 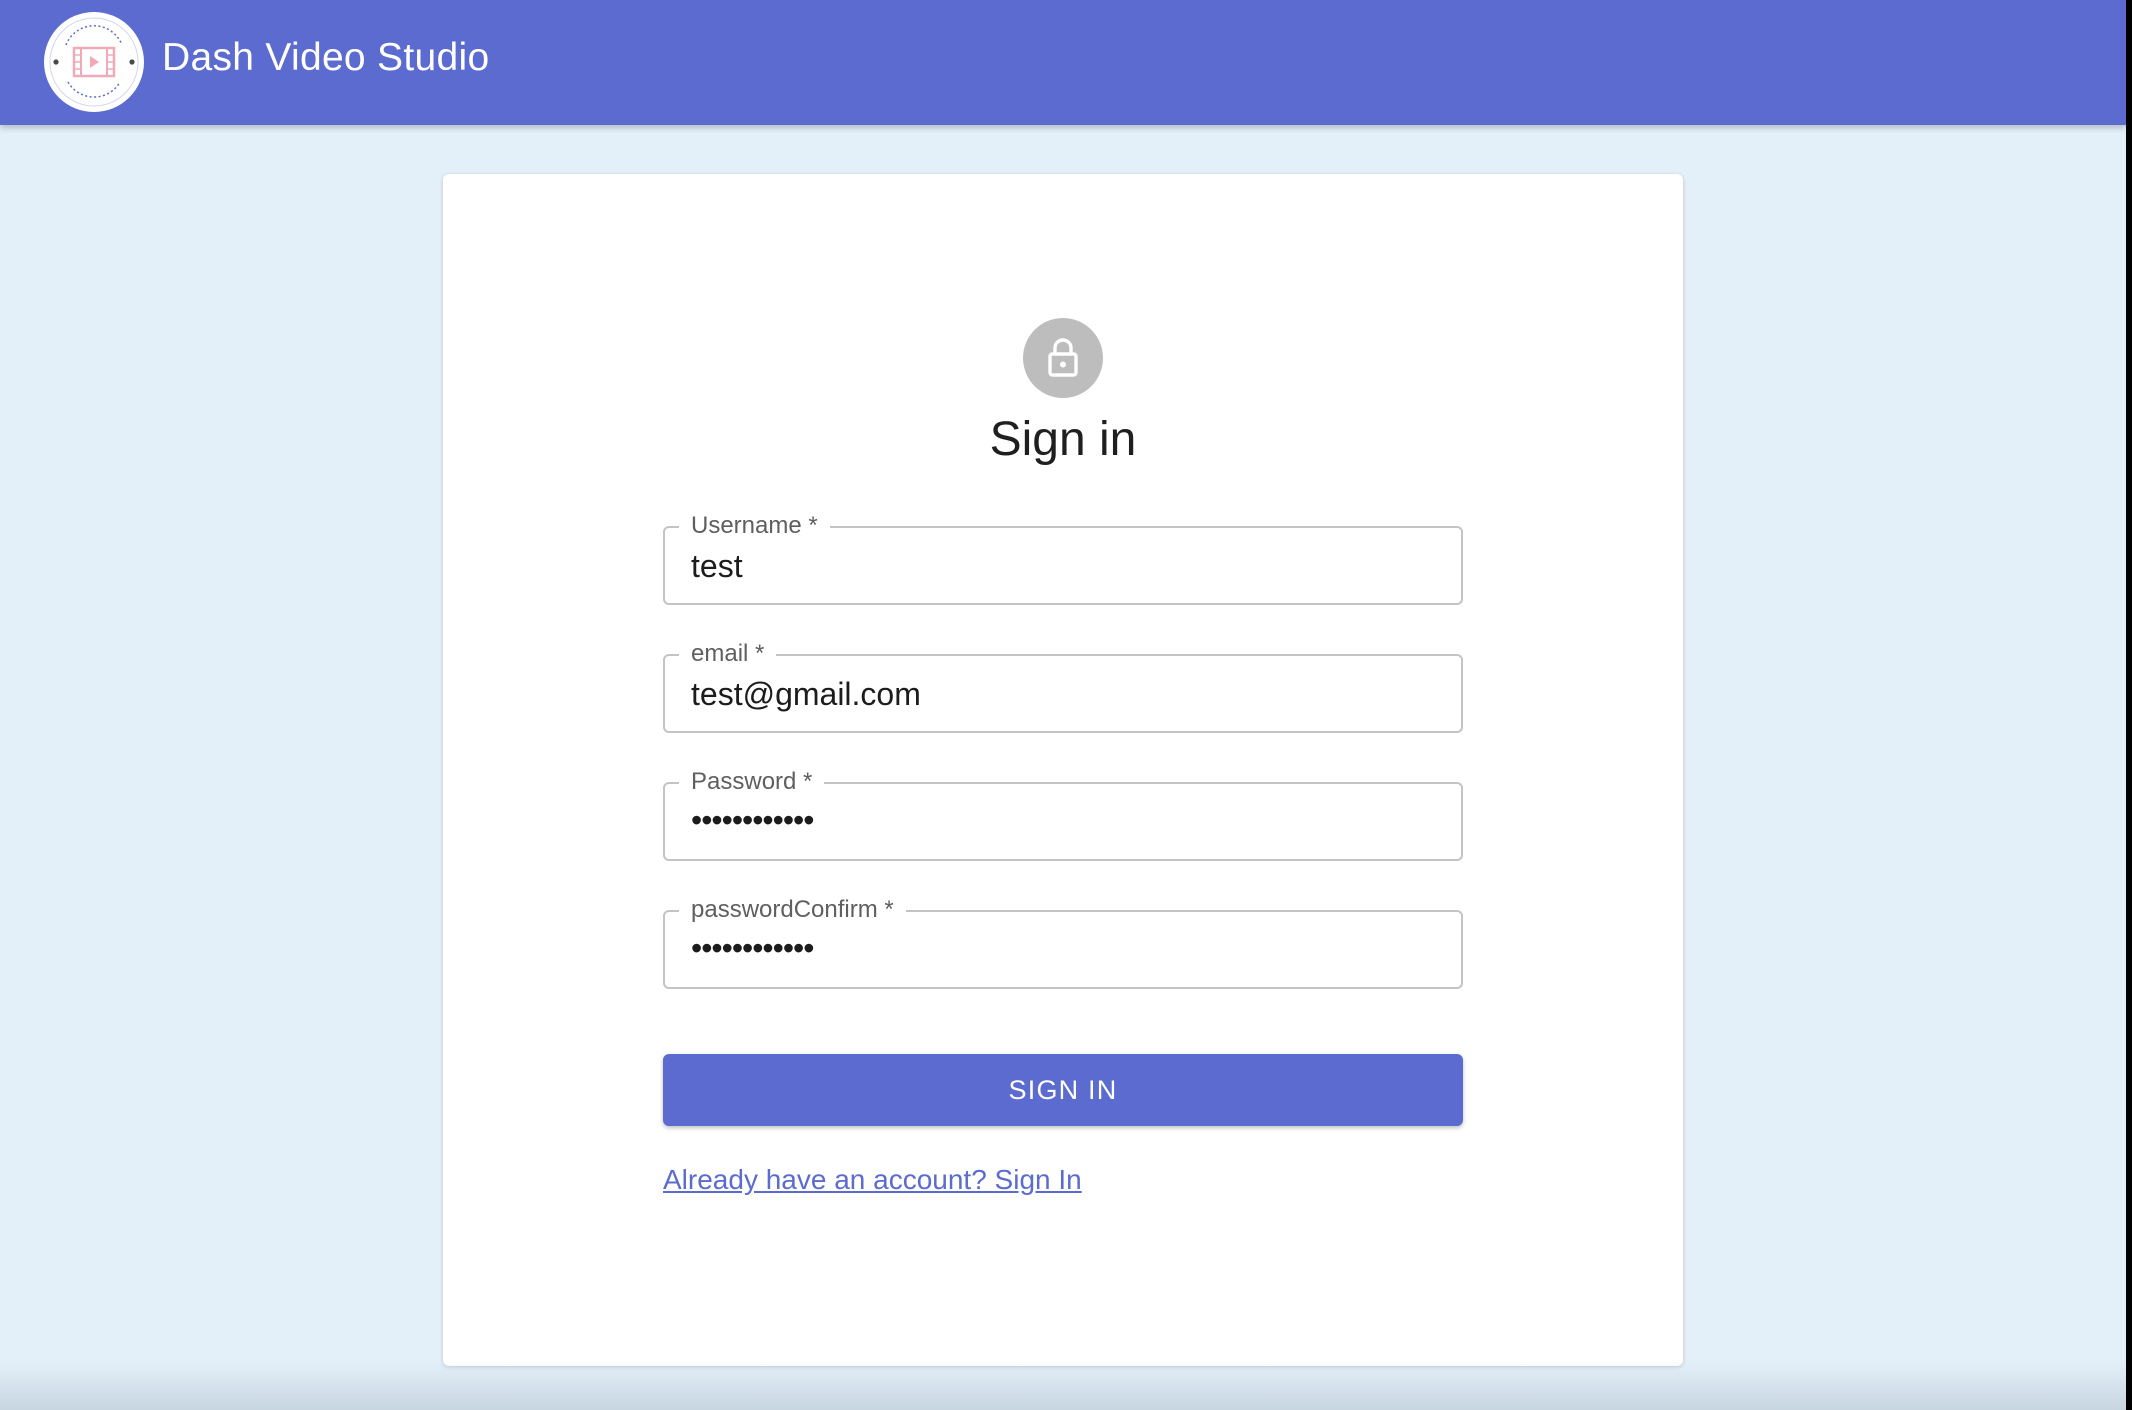 What do you see at coordinates (1063, 941) in the screenshot?
I see `password-confirm-field: passwordConfirm * ••••••••••••` at bounding box center [1063, 941].